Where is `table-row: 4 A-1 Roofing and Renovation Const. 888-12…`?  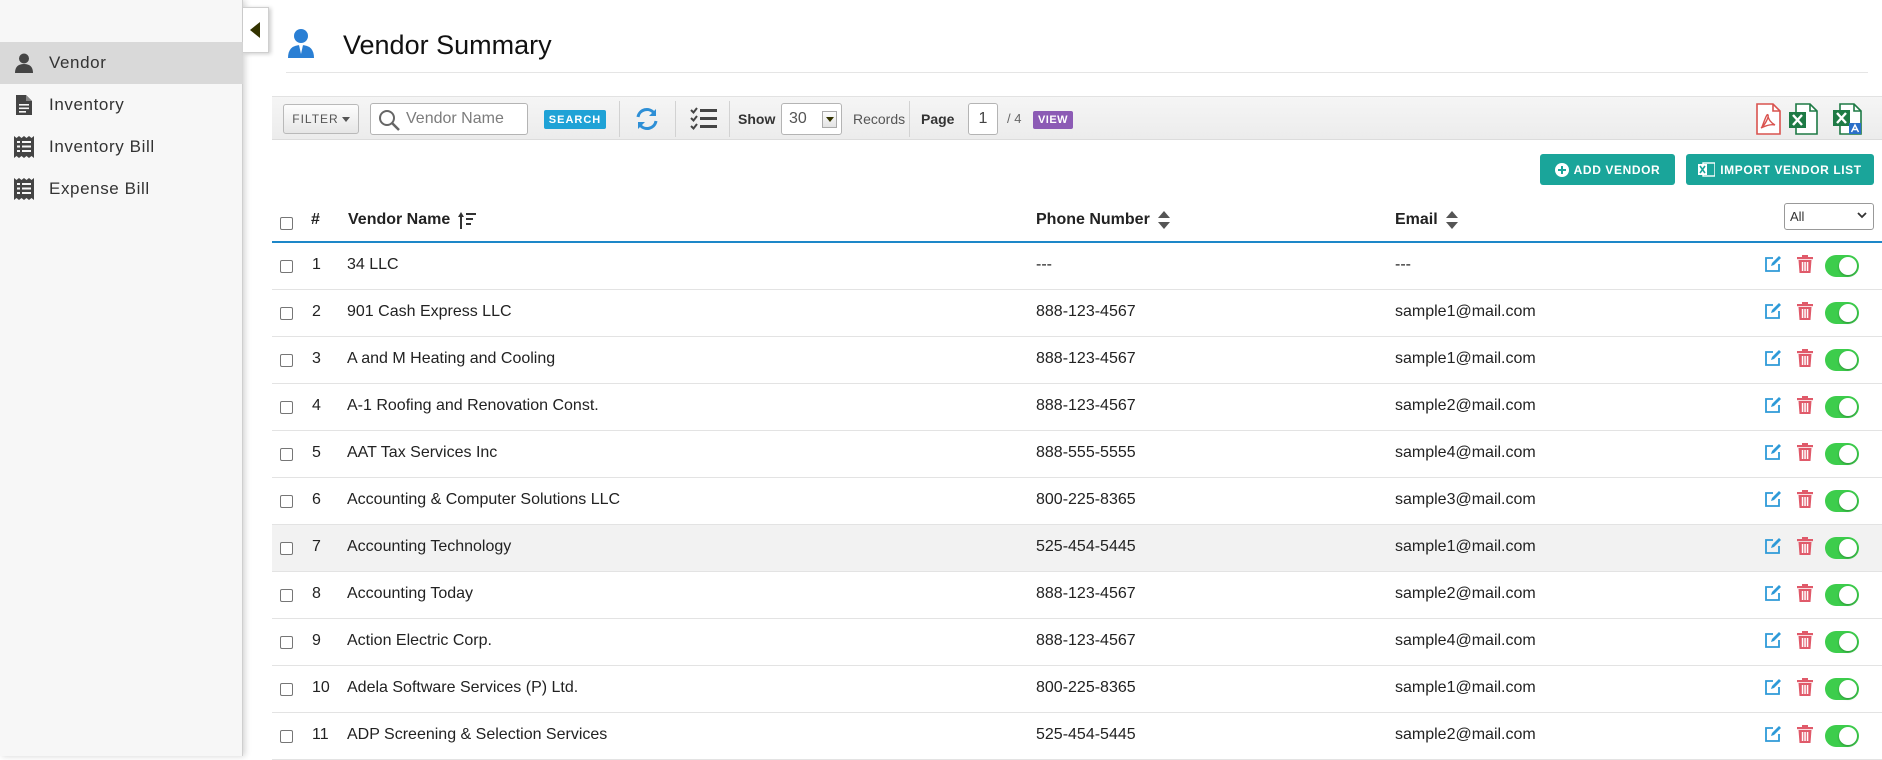 table-row: 4 A-1 Roofing and Renovation Const. 888-12… is located at coordinates (1077, 407).